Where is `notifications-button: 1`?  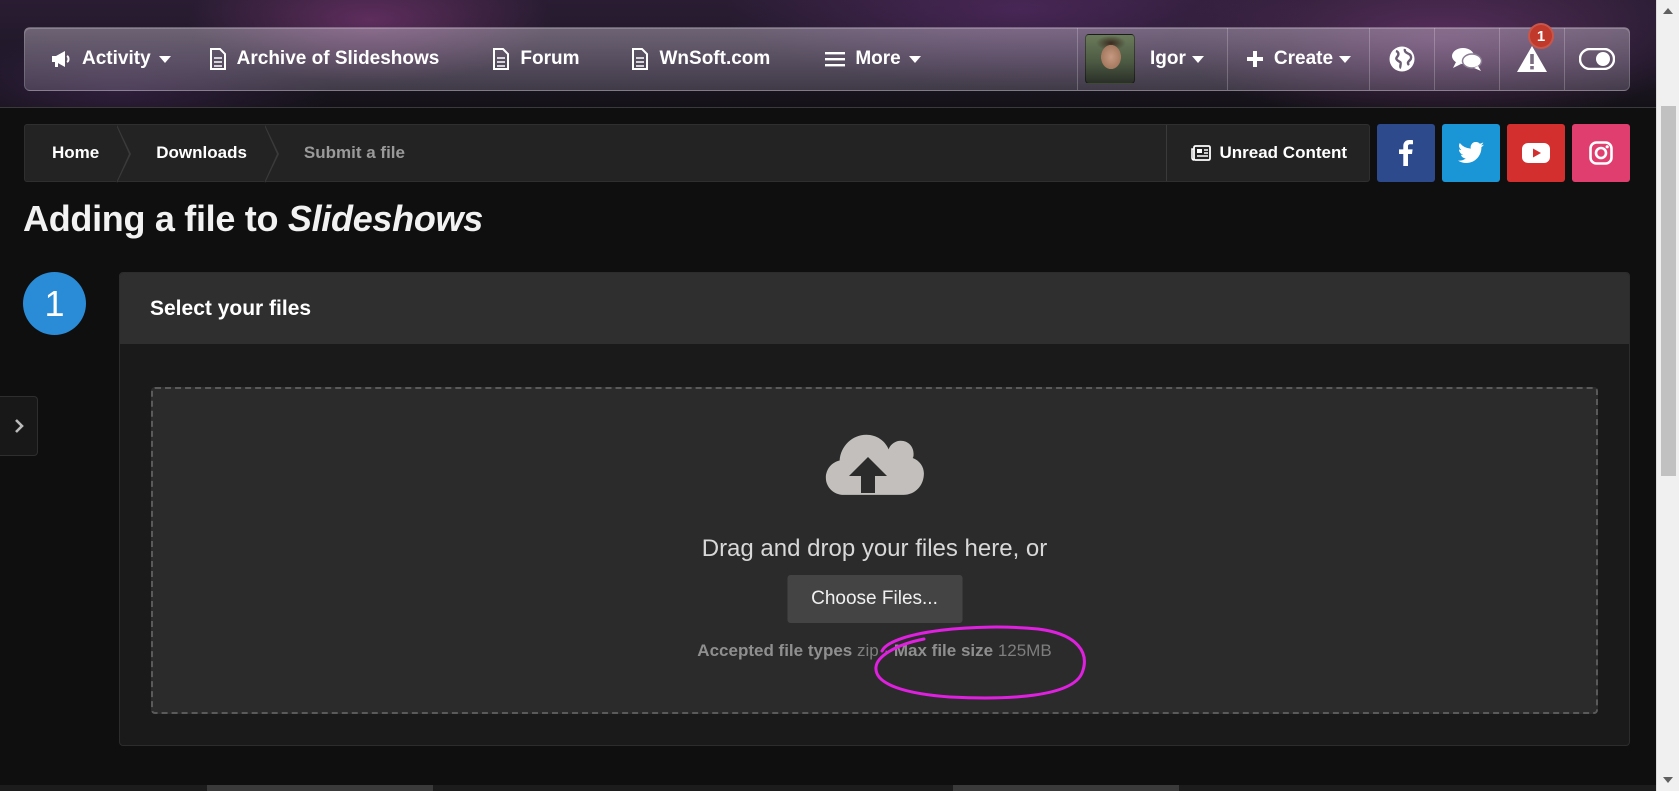 notifications-button: 1 is located at coordinates (1531, 56).